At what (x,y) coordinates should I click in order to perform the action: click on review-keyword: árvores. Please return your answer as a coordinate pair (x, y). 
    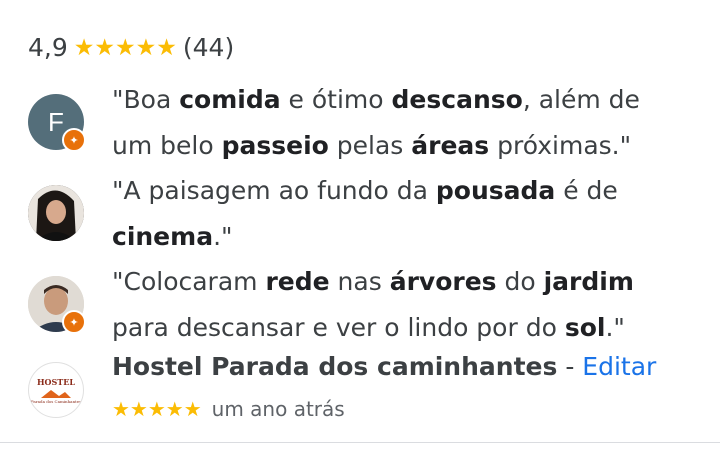
    Looking at the image, I should click on (443, 281).